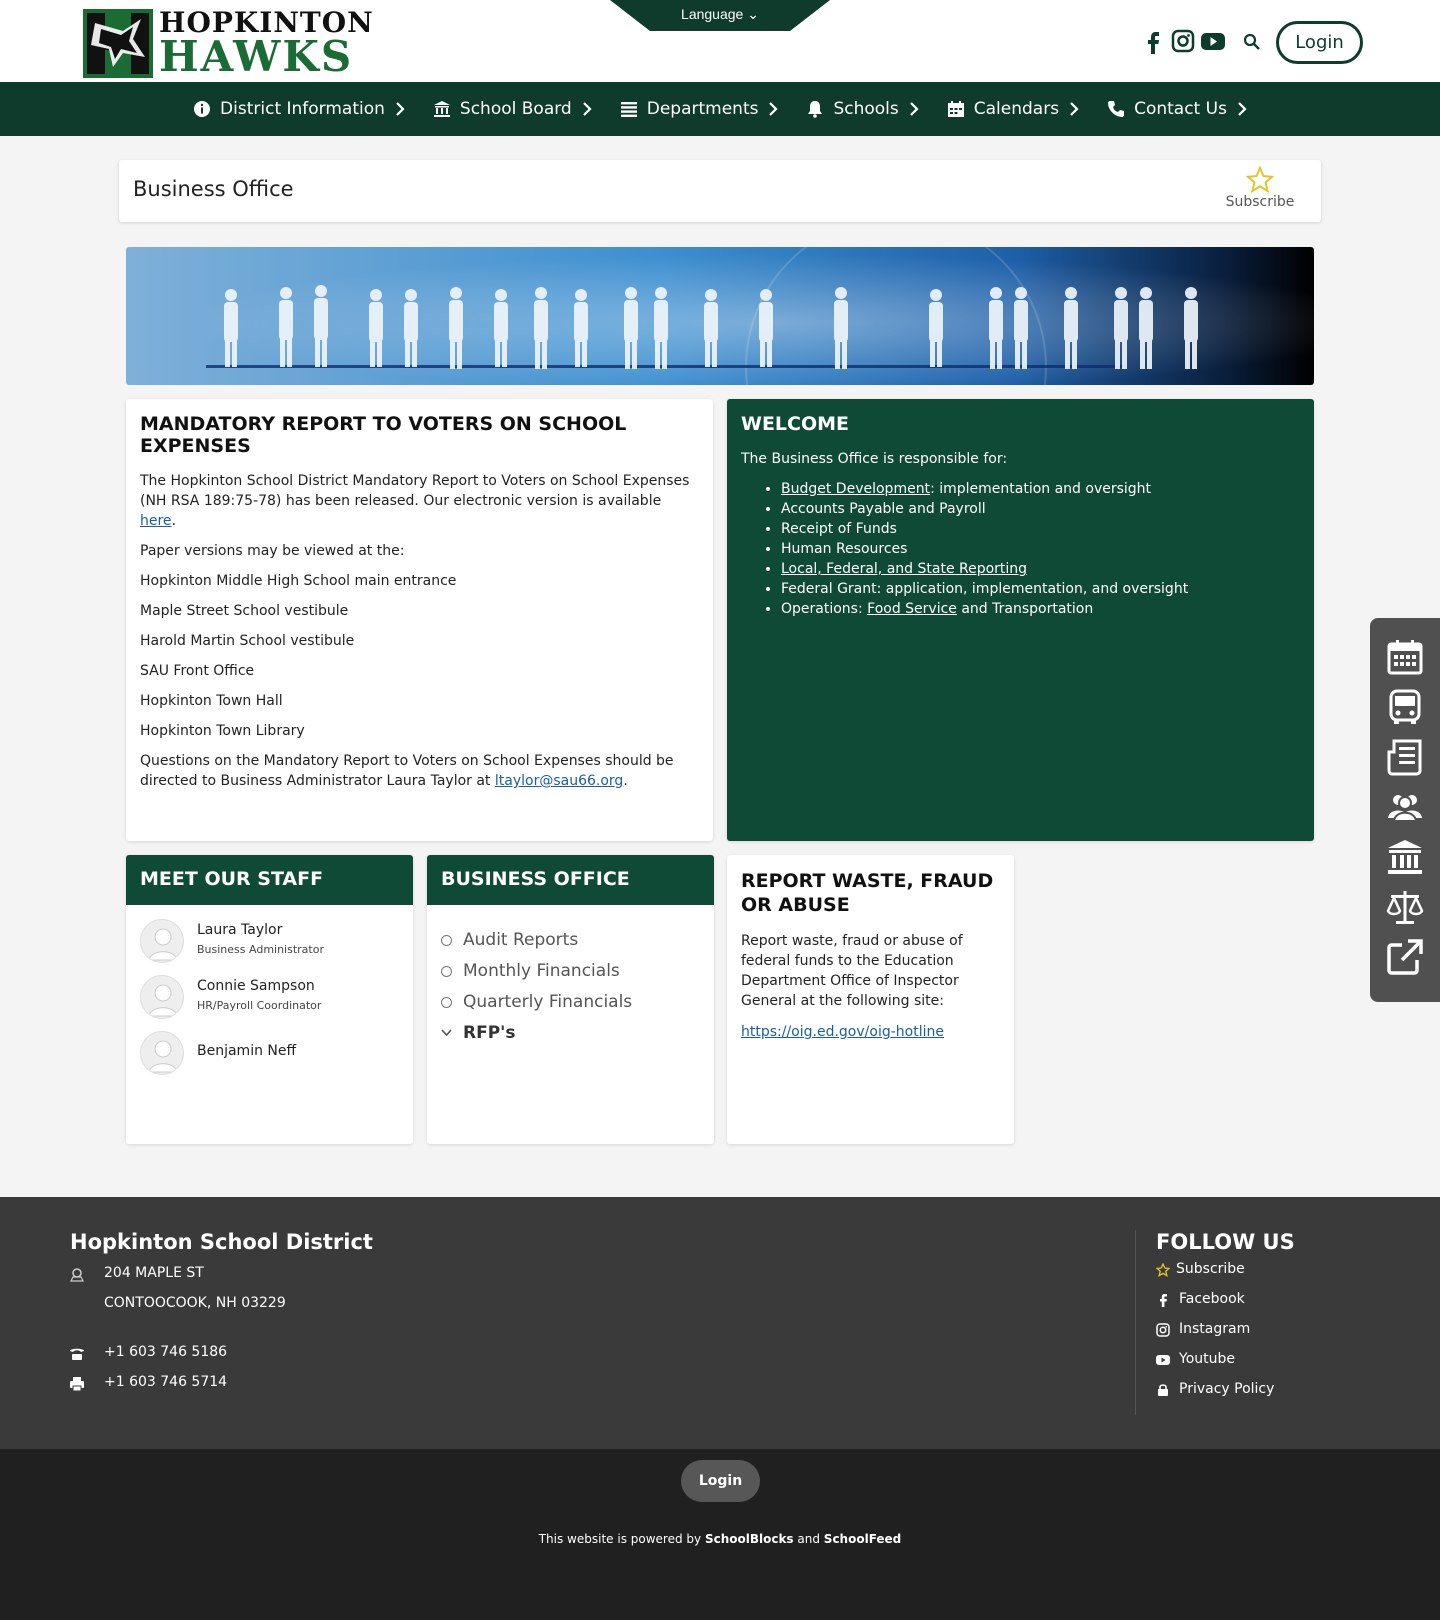  Describe the element at coordinates (862, 1539) in the screenshot. I see `schoolfeed-link: SchoolFeed` at that location.